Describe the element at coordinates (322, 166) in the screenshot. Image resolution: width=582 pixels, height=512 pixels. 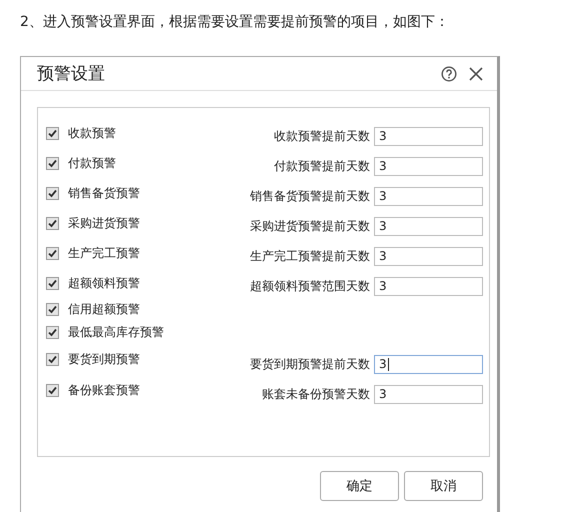
I see `field-label: 付款预警提前天数` at that location.